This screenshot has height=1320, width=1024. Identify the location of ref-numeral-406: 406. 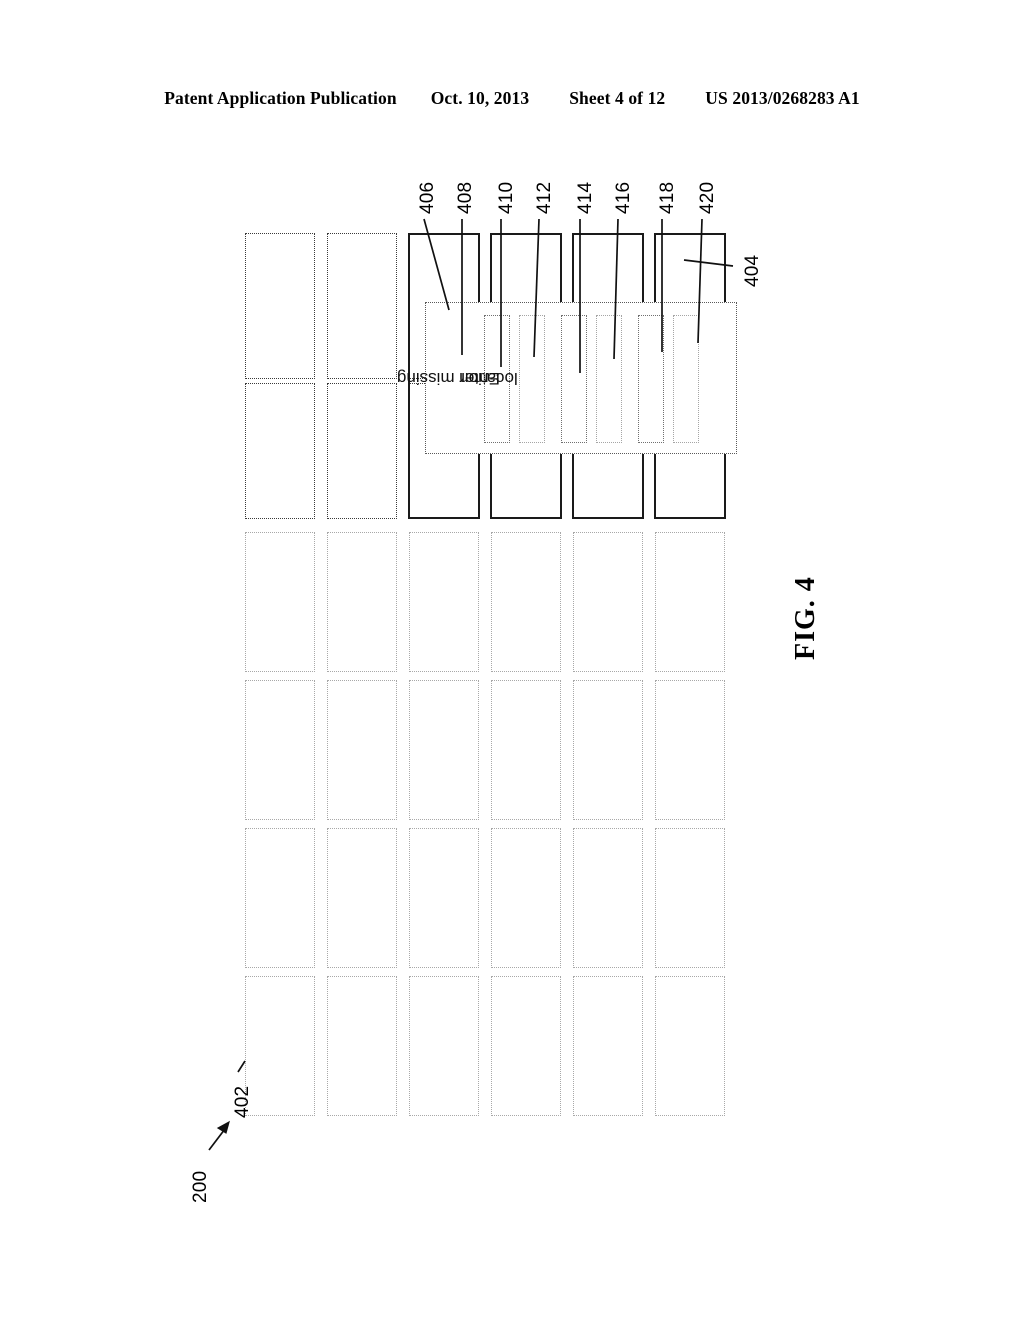
(427, 197).